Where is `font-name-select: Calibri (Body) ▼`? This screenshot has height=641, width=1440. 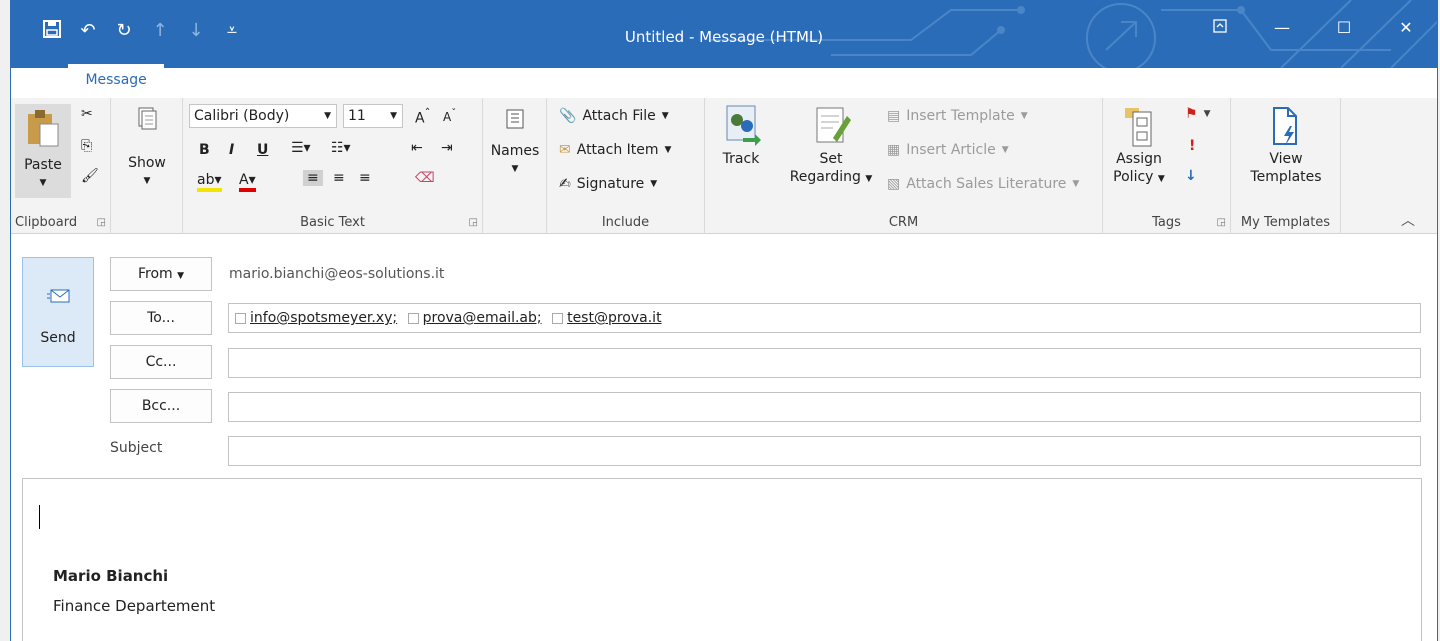
font-name-select: Calibri (Body) ▼ is located at coordinates (263, 116).